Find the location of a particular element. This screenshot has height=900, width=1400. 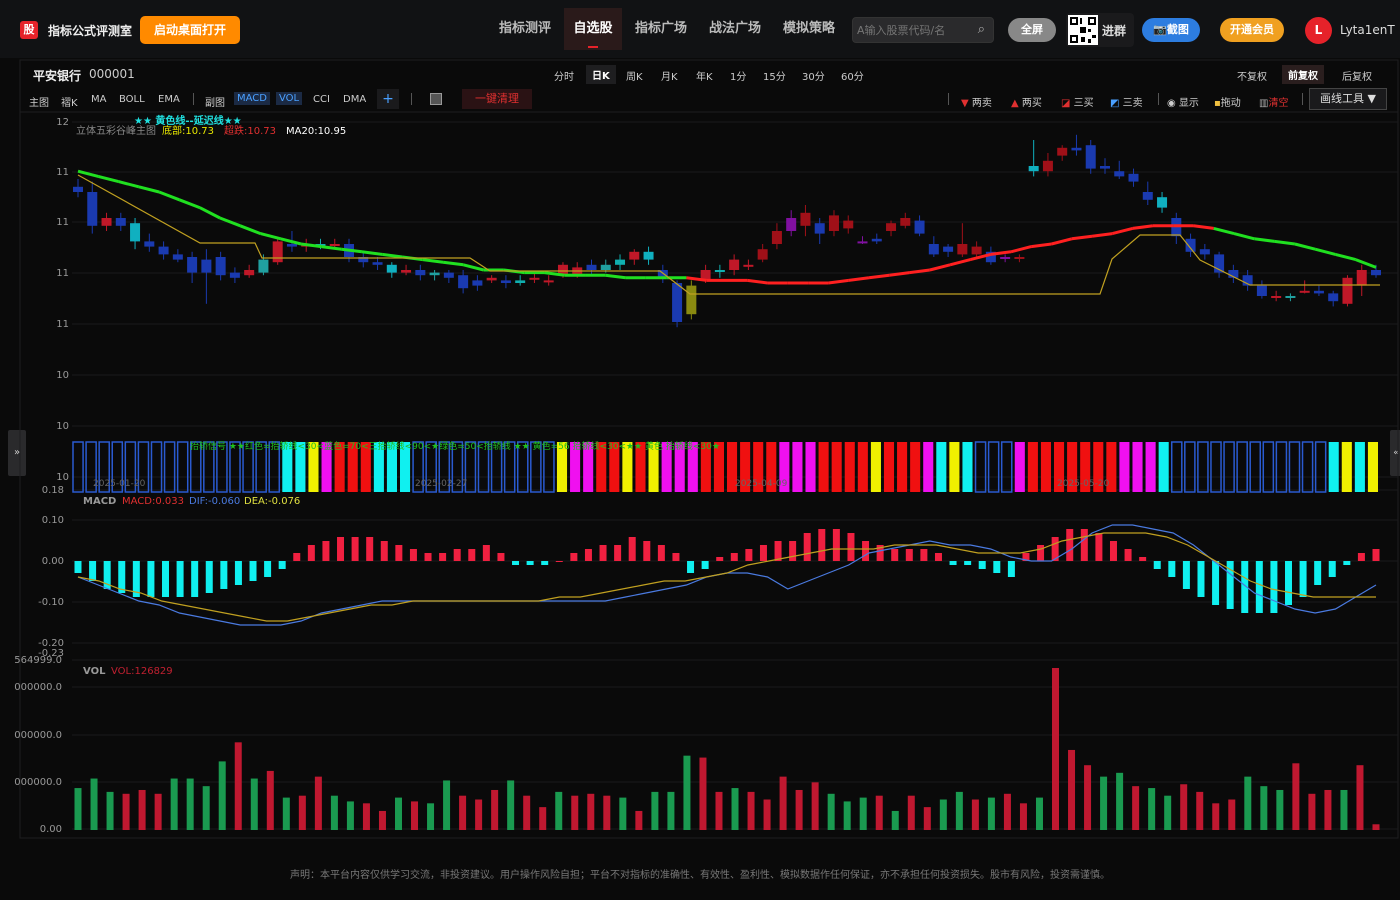

macd-panel is located at coordinates (727, 575).